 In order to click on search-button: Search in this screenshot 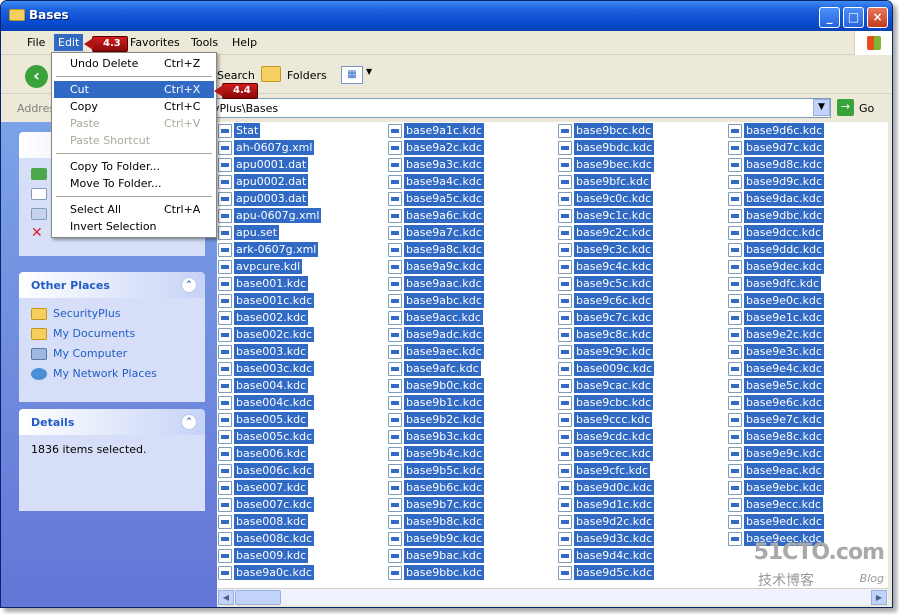, I will do `click(236, 75)`.